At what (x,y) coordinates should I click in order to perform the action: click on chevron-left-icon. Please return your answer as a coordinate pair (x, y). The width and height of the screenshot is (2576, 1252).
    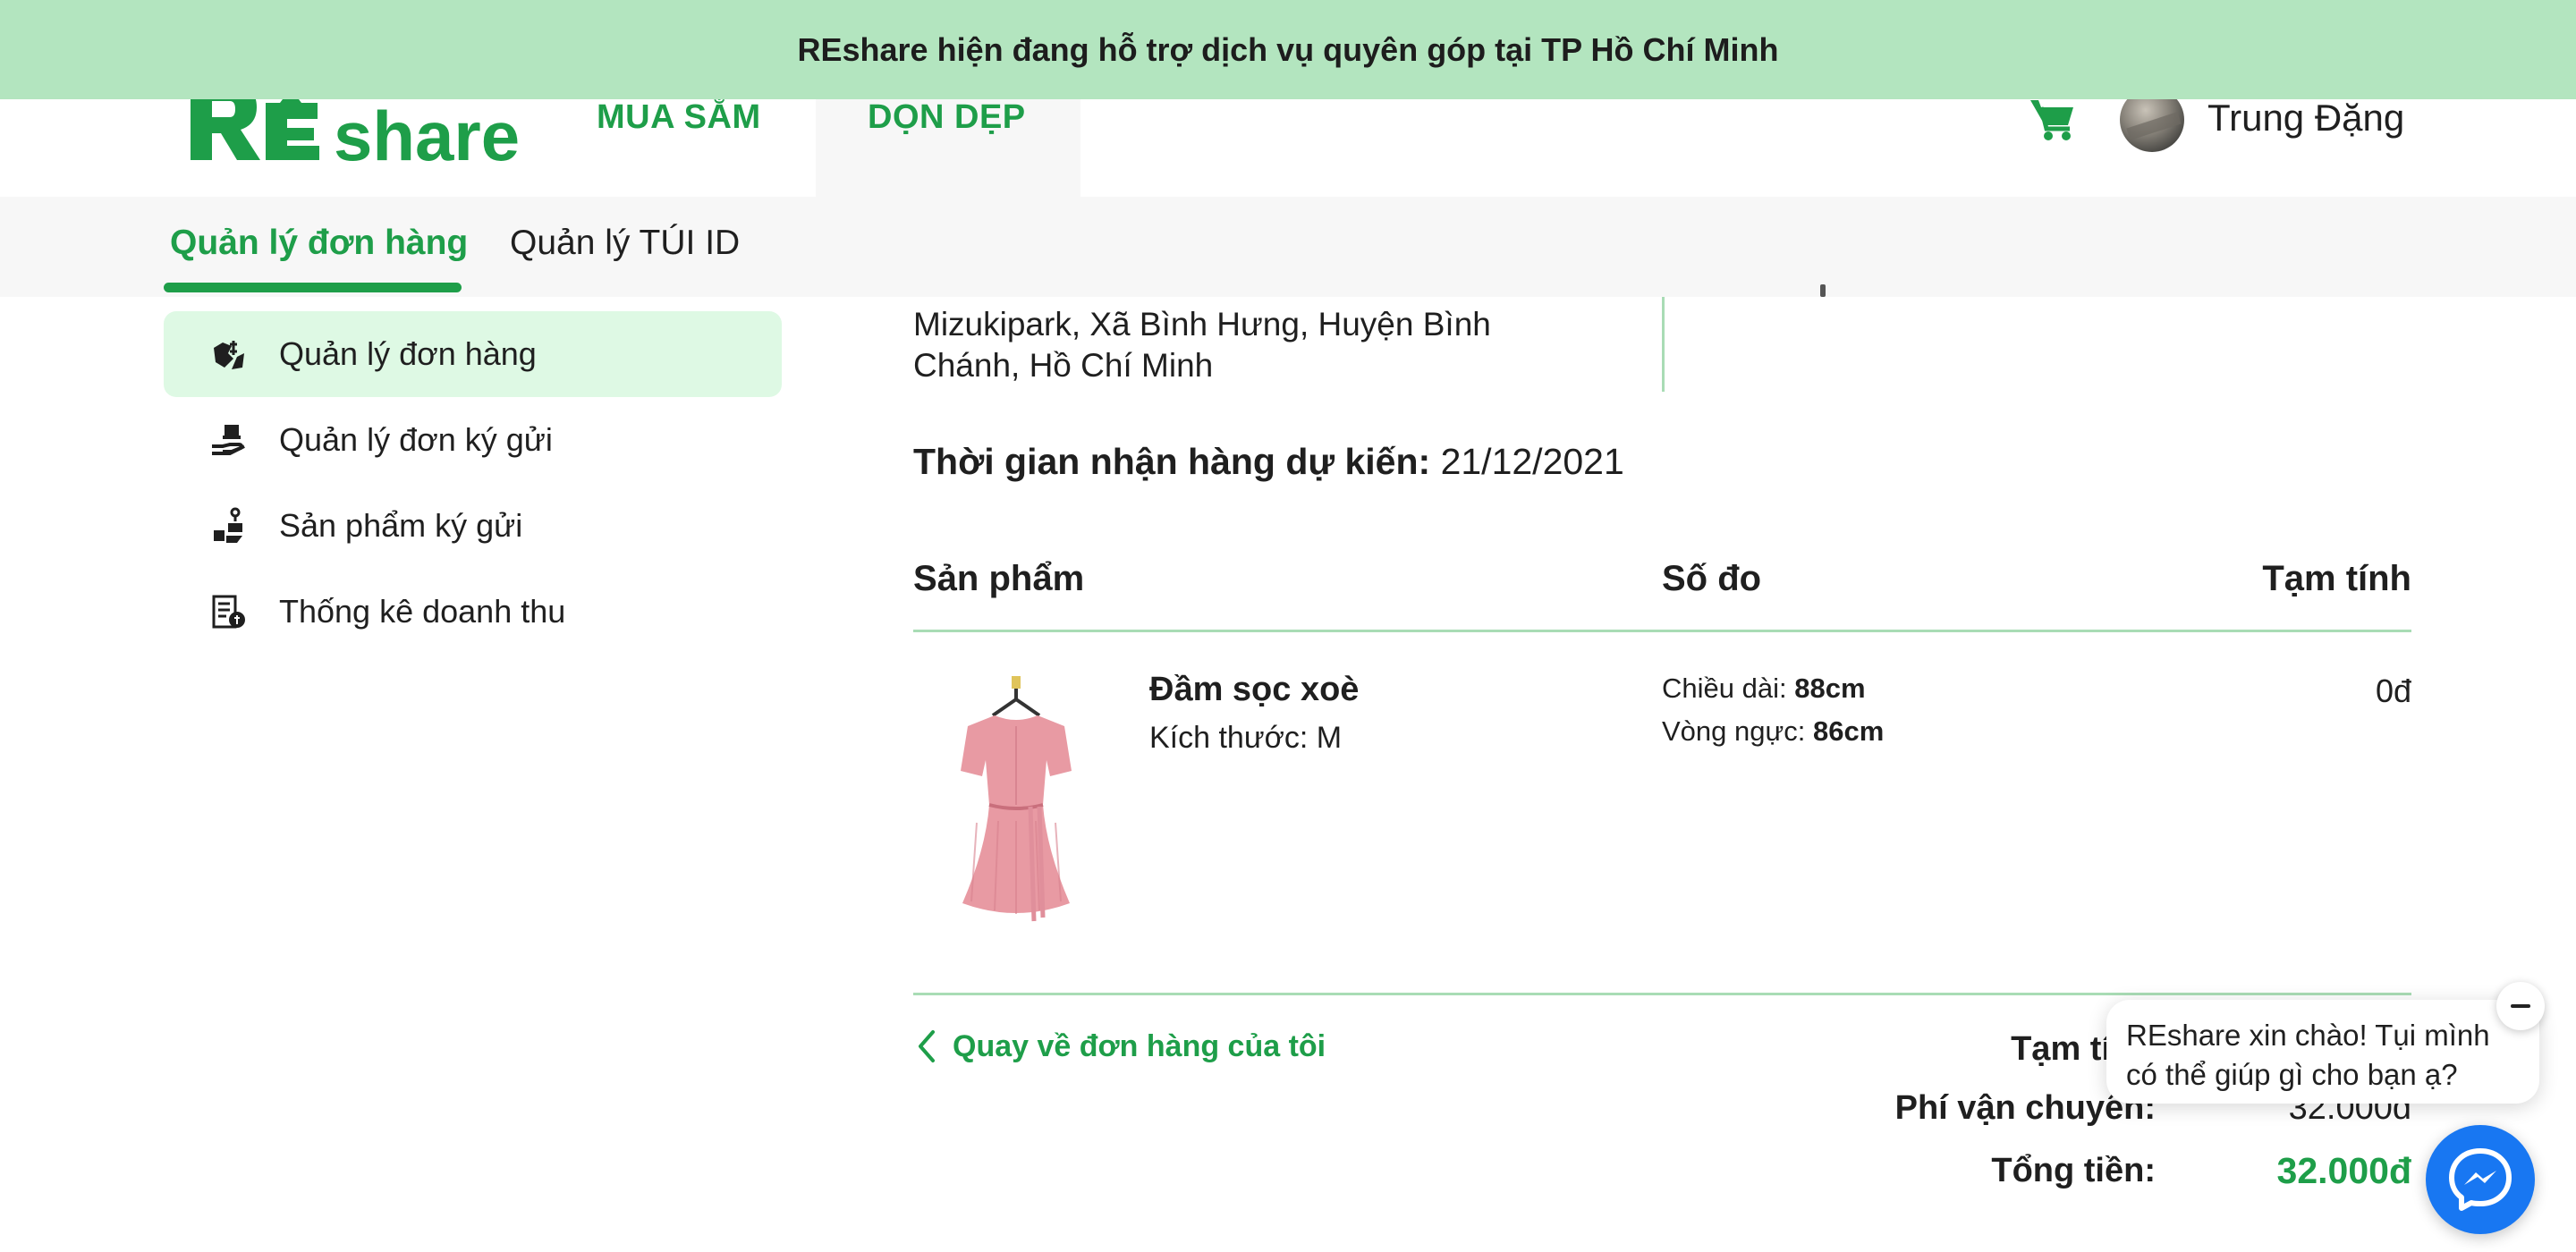
    Looking at the image, I should click on (927, 1046).